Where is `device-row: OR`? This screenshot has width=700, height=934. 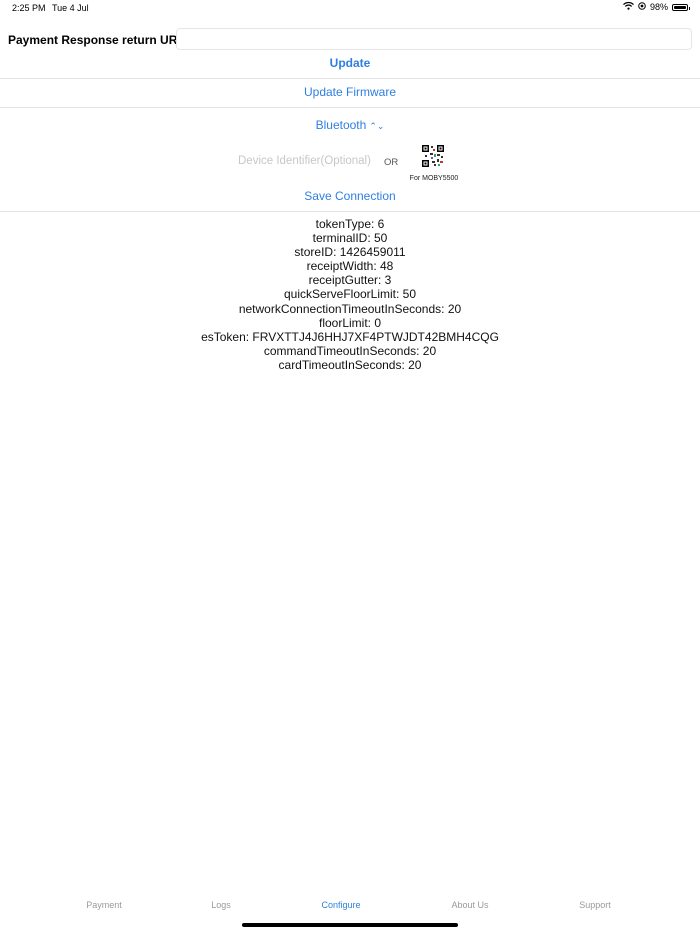
device-row: OR is located at coordinates (350, 164).